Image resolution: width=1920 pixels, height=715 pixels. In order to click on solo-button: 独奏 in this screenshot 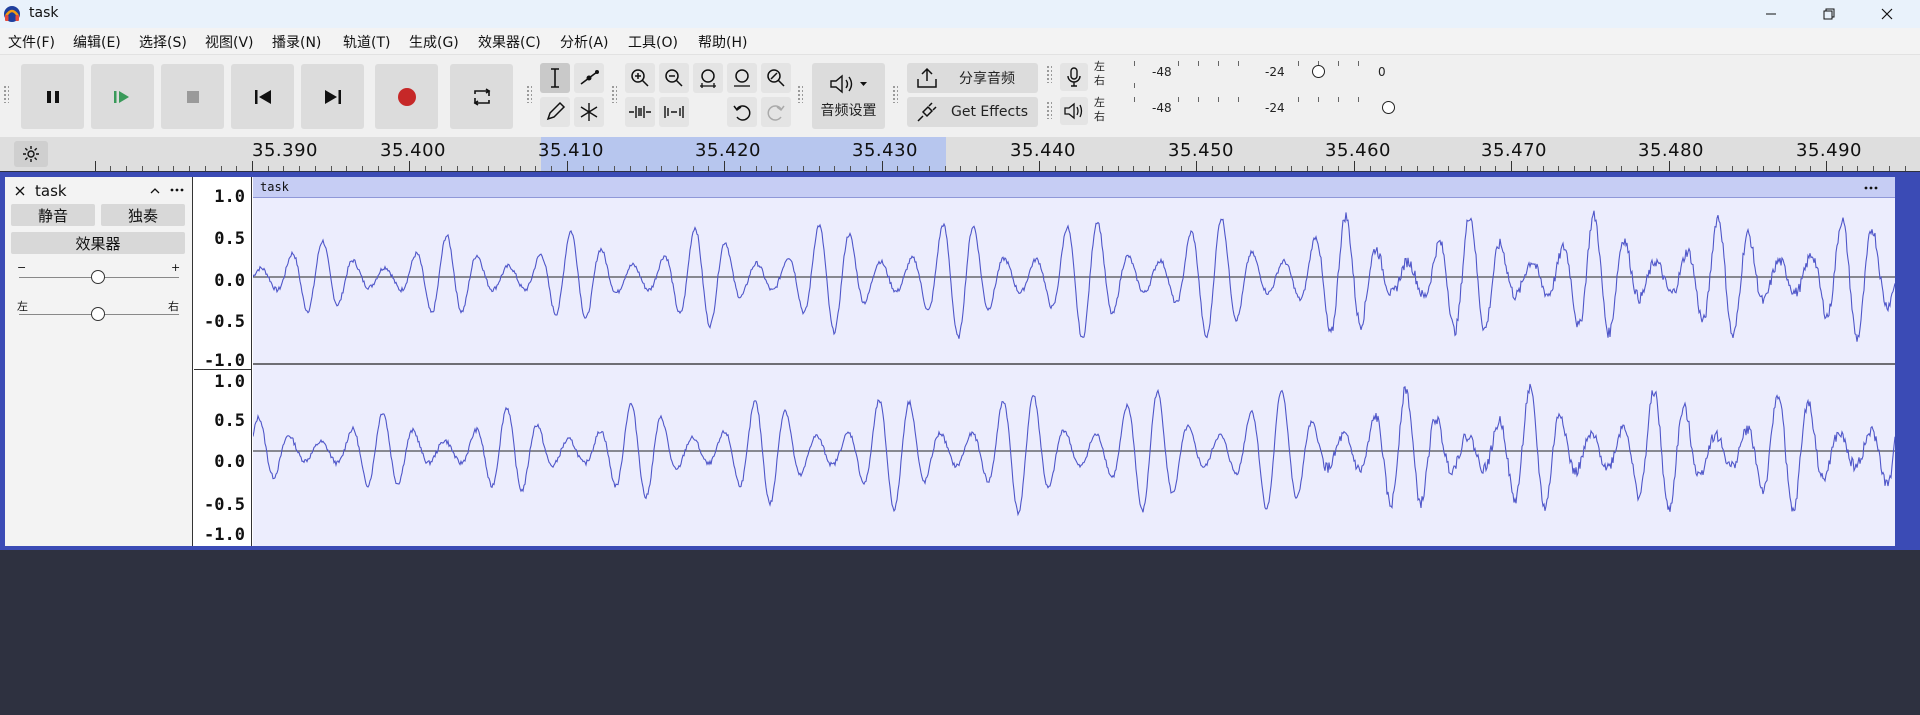, I will do `click(143, 215)`.